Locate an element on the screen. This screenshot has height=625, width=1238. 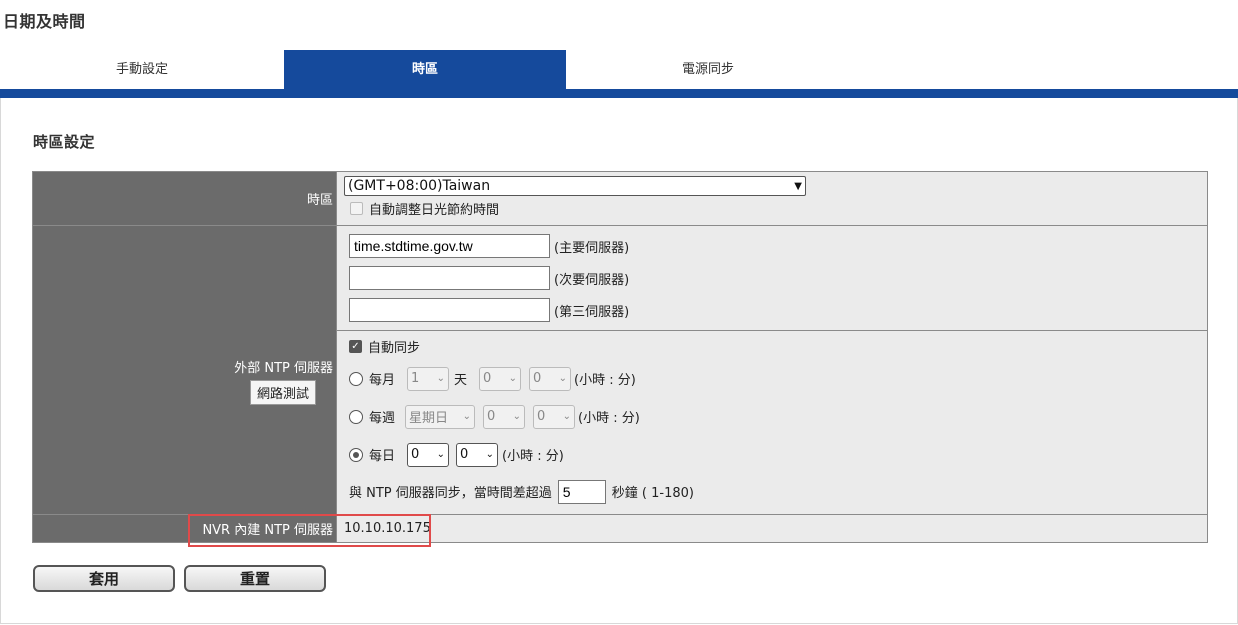
daily-minute-value: 0 is located at coordinates (464, 454).